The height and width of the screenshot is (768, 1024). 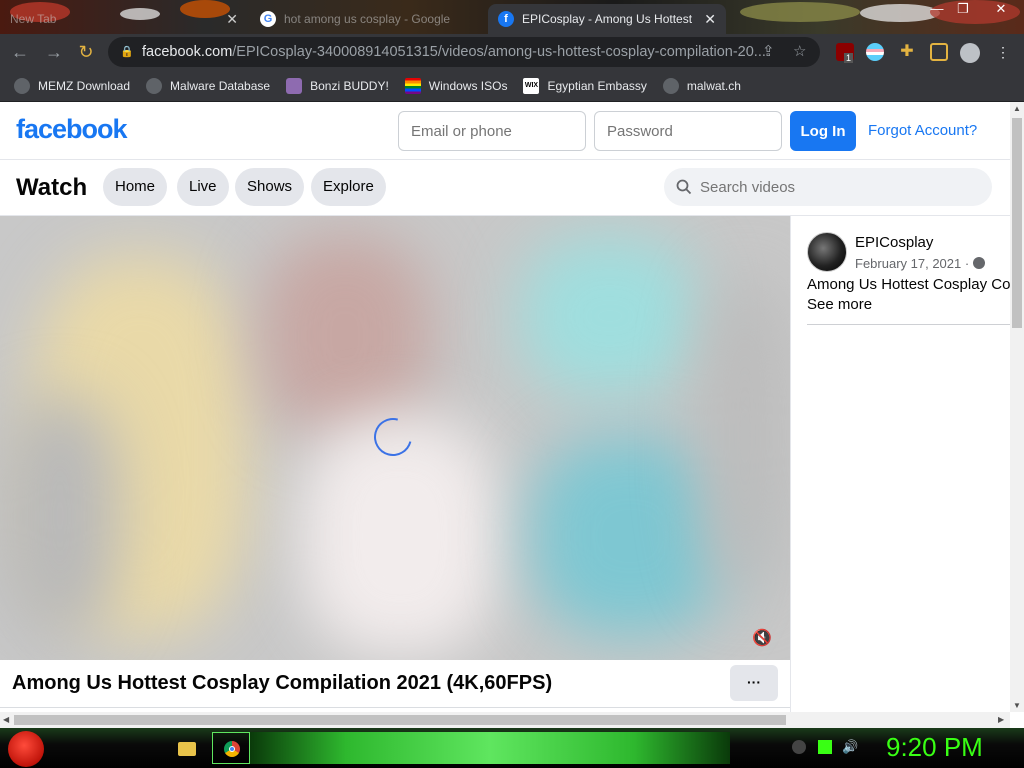 What do you see at coordinates (799, 51) in the screenshot?
I see `bookmark-star-icon: ☆` at bounding box center [799, 51].